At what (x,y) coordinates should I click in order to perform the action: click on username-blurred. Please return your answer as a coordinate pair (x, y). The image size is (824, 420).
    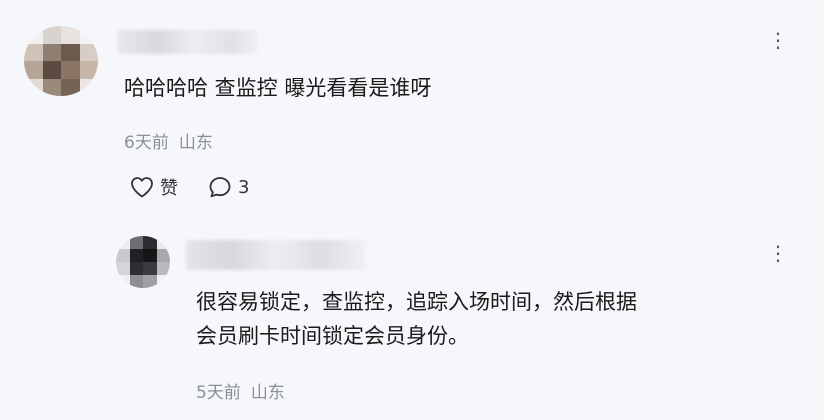
    Looking at the image, I should click on (188, 42).